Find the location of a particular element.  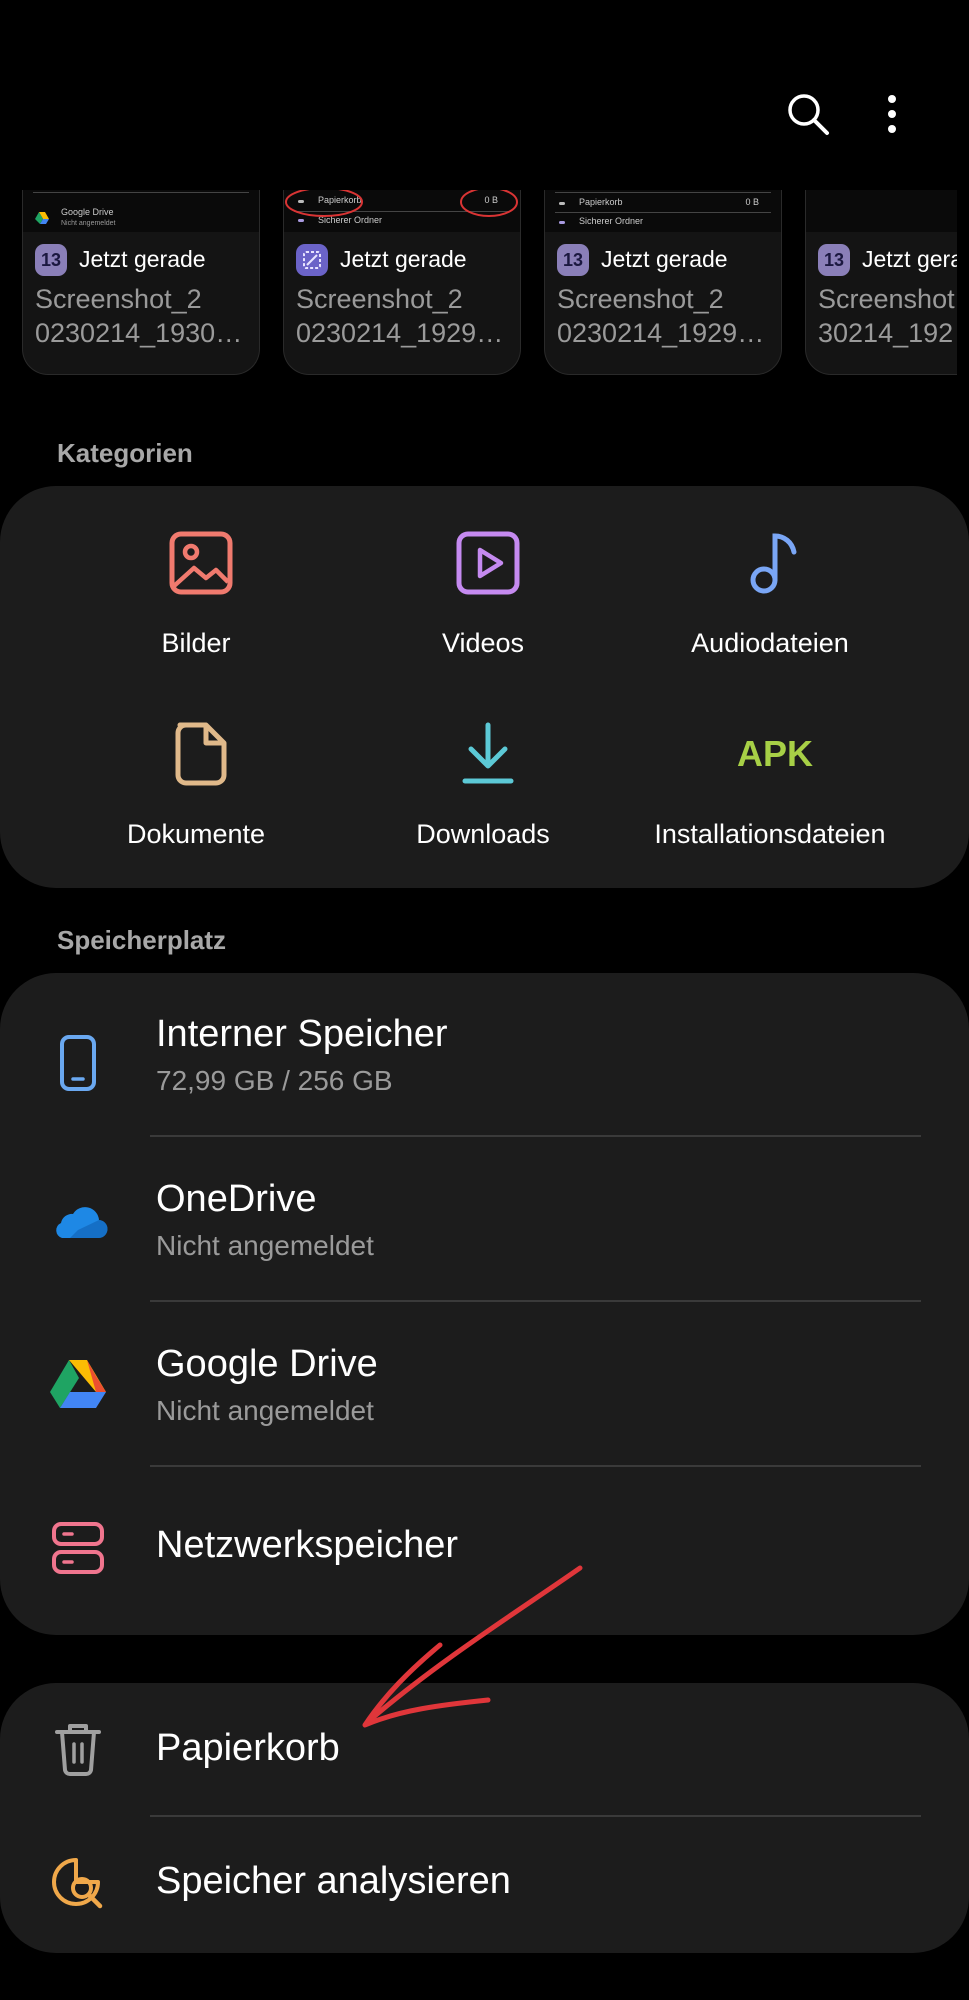

storage-title: Netzwerkspeicher is located at coordinates (307, 1545).